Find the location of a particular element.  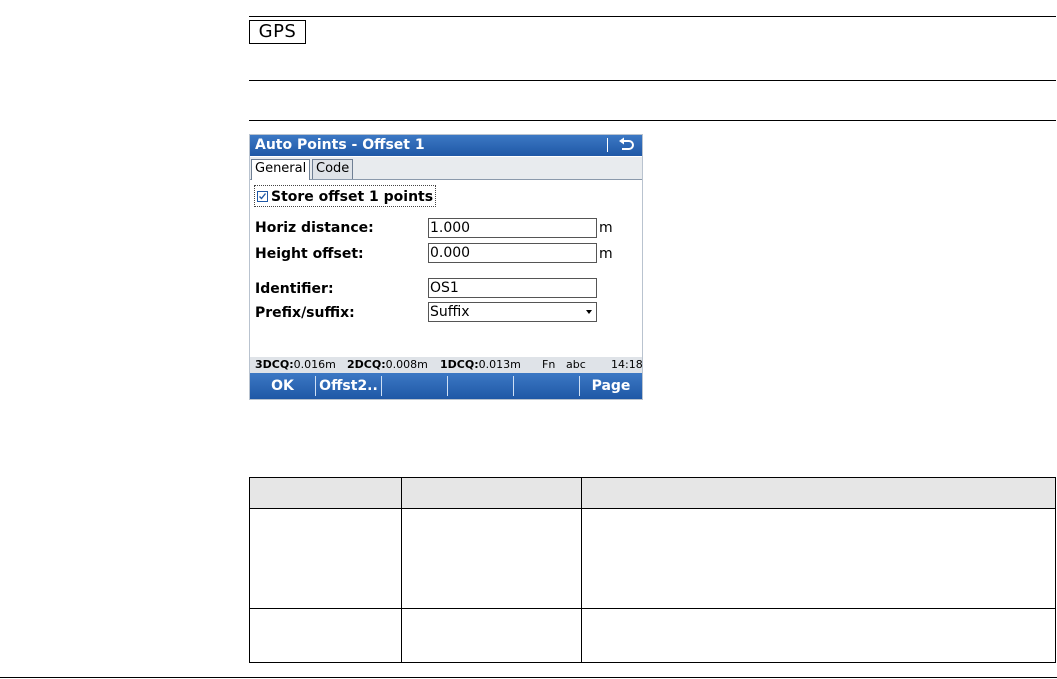

section-rule-lower is located at coordinates (652, 120).